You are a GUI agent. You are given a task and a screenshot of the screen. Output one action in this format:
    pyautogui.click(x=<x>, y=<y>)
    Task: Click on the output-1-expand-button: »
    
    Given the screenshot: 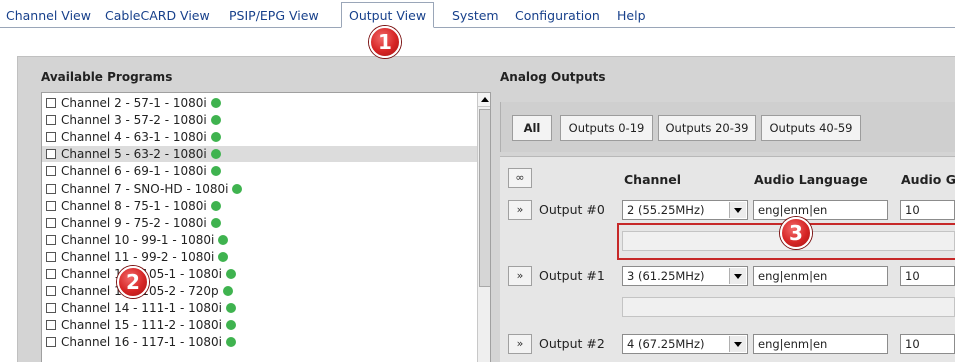 What is the action you would take?
    pyautogui.click(x=520, y=276)
    